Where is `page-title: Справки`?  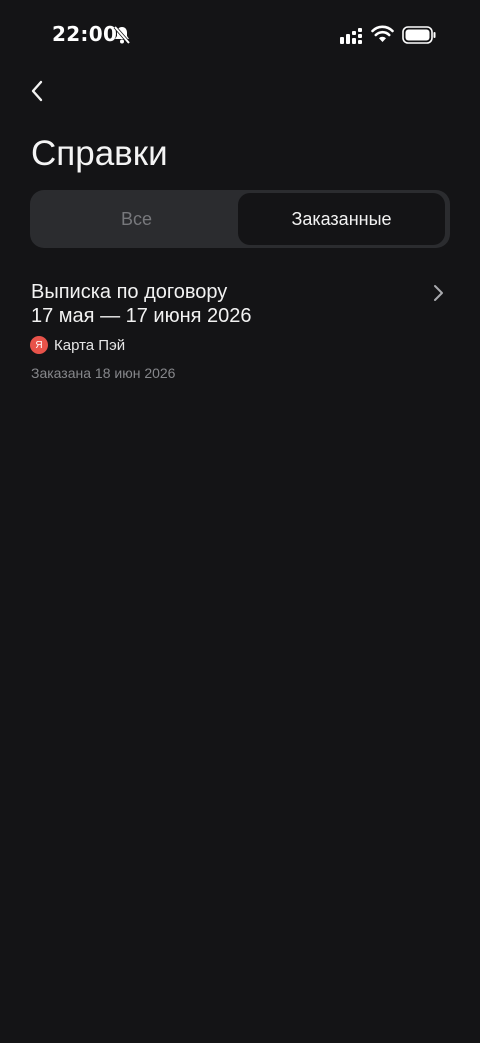
page-title: Справки is located at coordinates (99, 153).